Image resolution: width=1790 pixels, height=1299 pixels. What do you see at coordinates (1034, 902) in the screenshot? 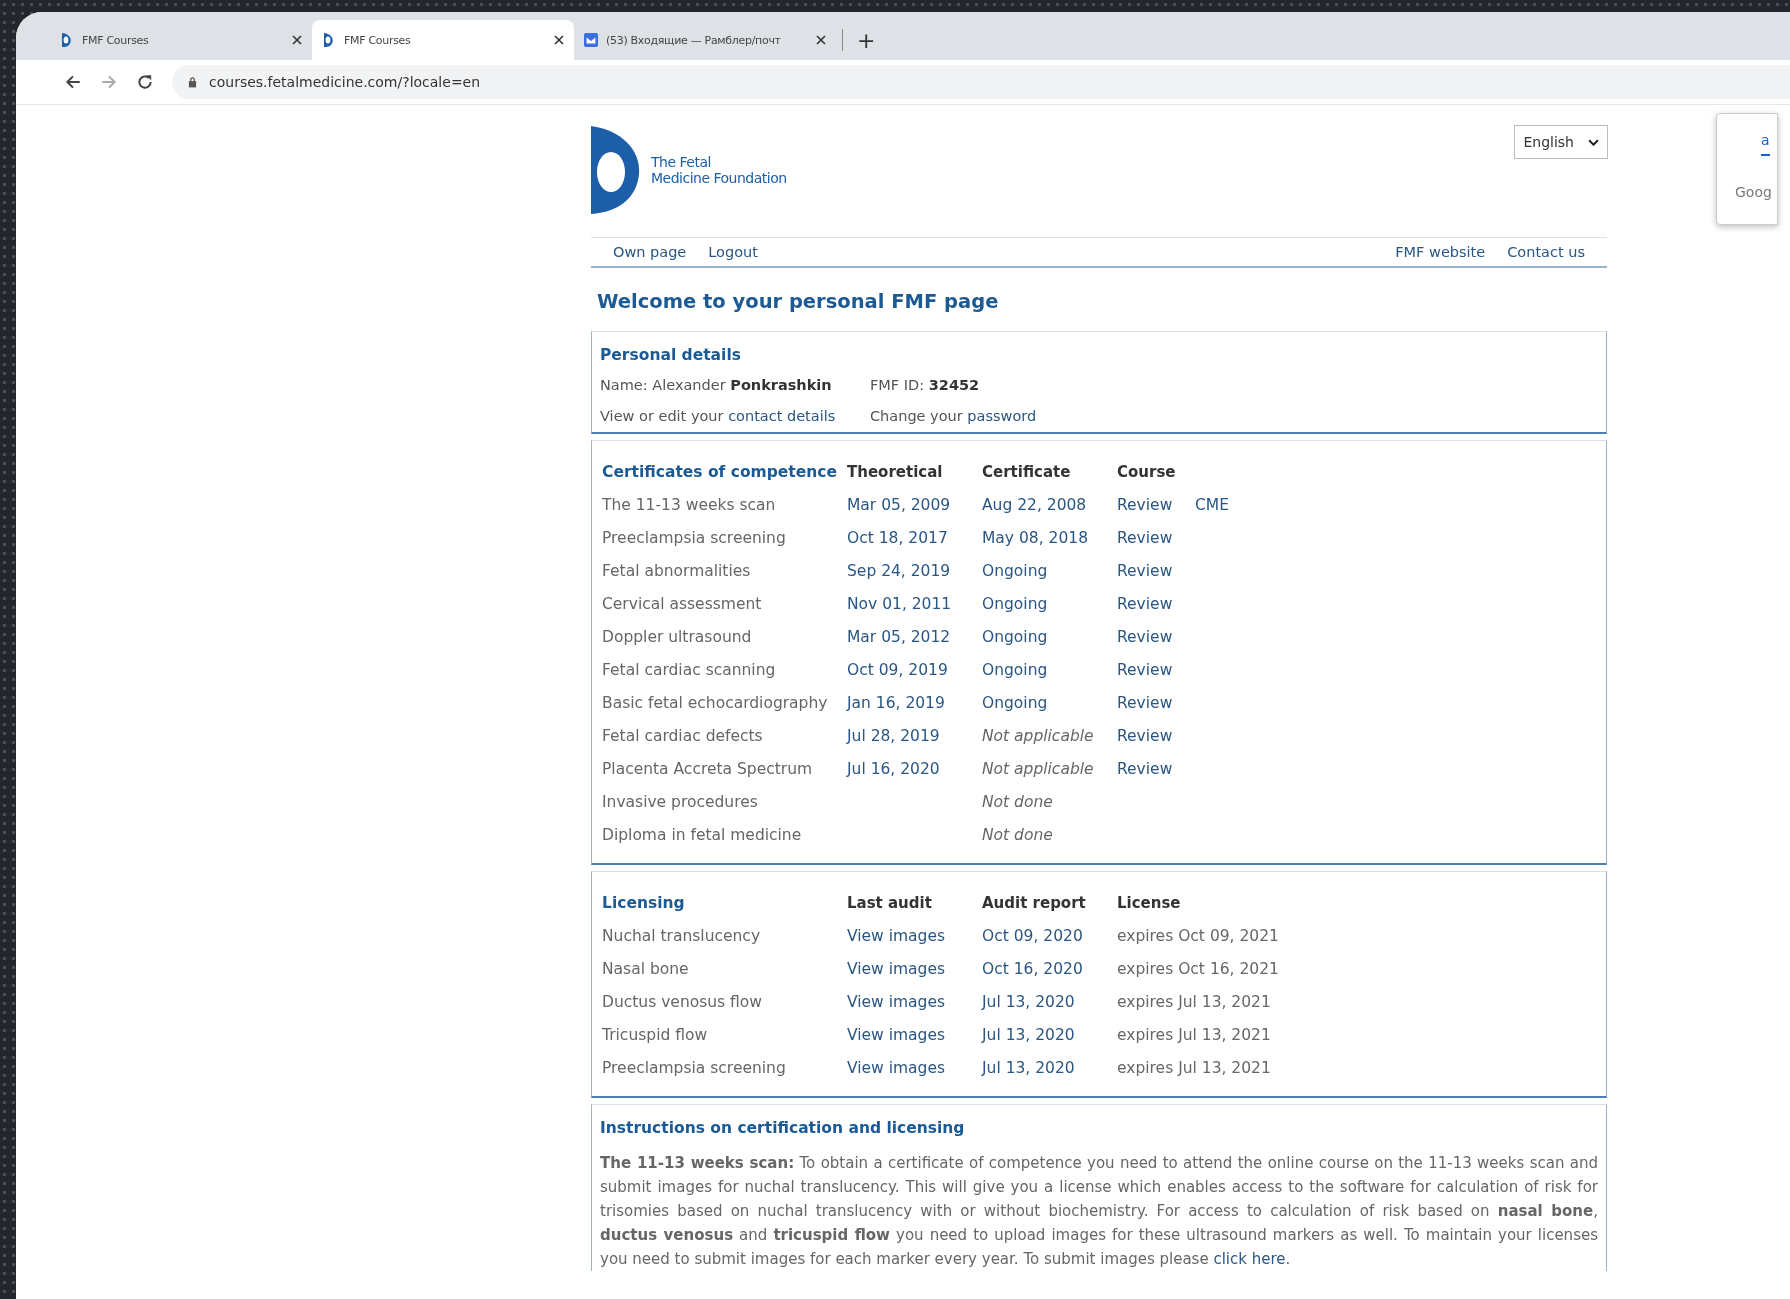
I see `column-header: Audit report` at bounding box center [1034, 902].